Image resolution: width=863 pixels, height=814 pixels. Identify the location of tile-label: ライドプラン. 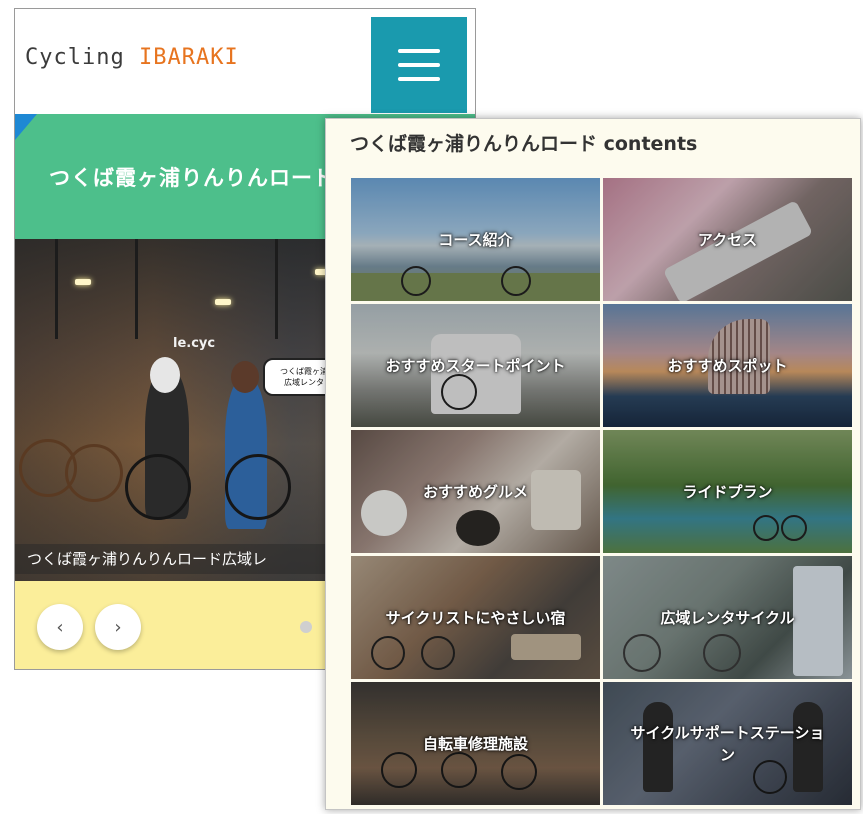
(727, 491).